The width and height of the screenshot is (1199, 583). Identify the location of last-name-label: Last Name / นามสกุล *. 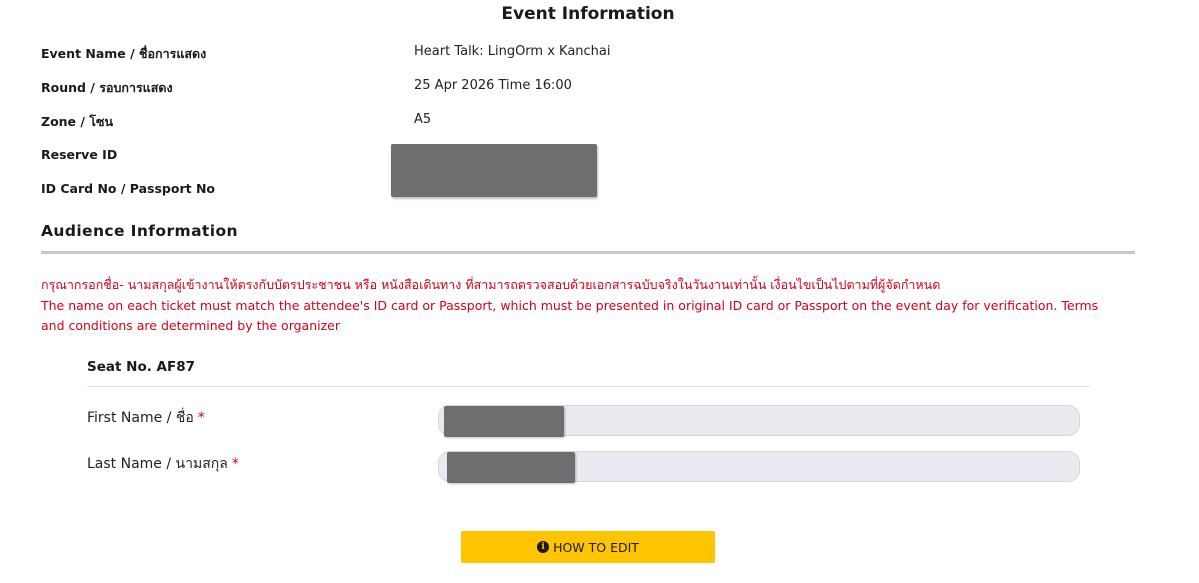
(163, 464).